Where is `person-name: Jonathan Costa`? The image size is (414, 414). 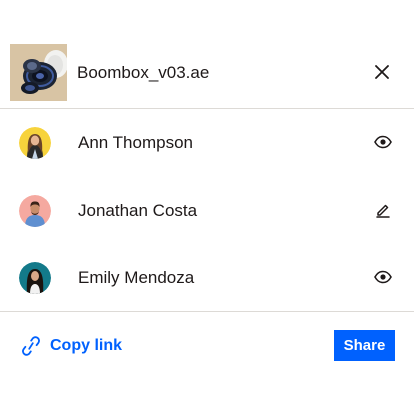 person-name: Jonathan Costa is located at coordinates (138, 210).